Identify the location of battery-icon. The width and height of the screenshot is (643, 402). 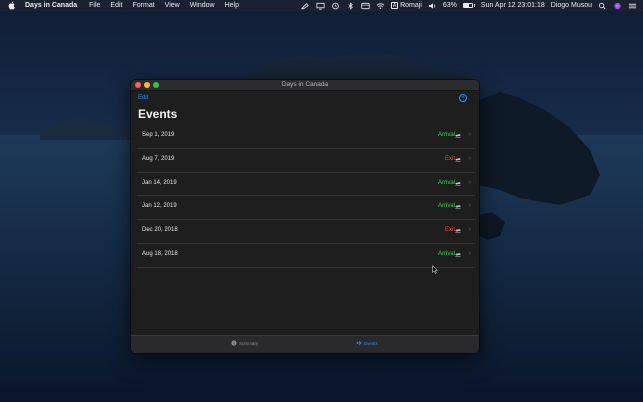
(468, 5).